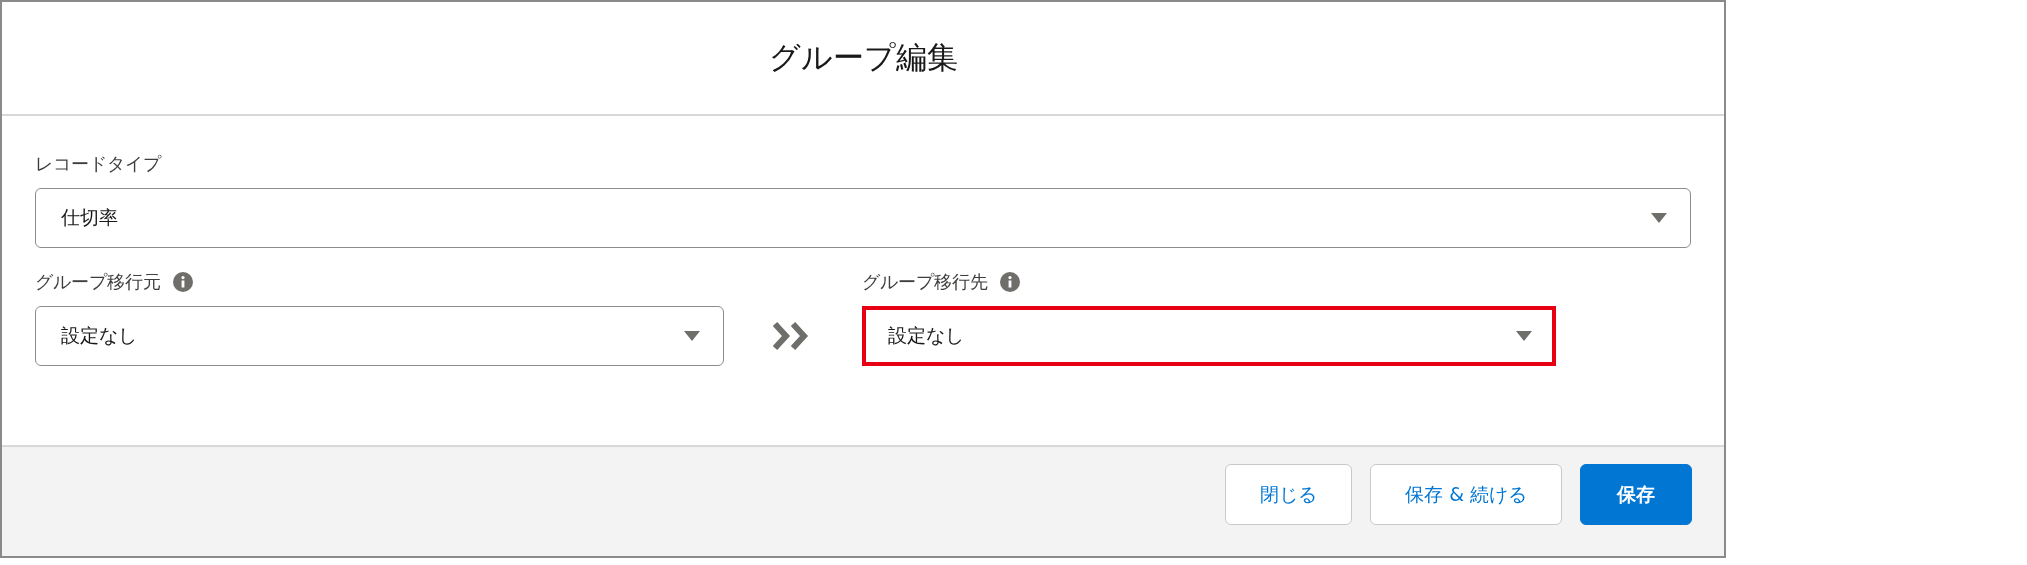 The height and width of the screenshot is (565, 2027). I want to click on save-button: 保存, so click(1636, 494).